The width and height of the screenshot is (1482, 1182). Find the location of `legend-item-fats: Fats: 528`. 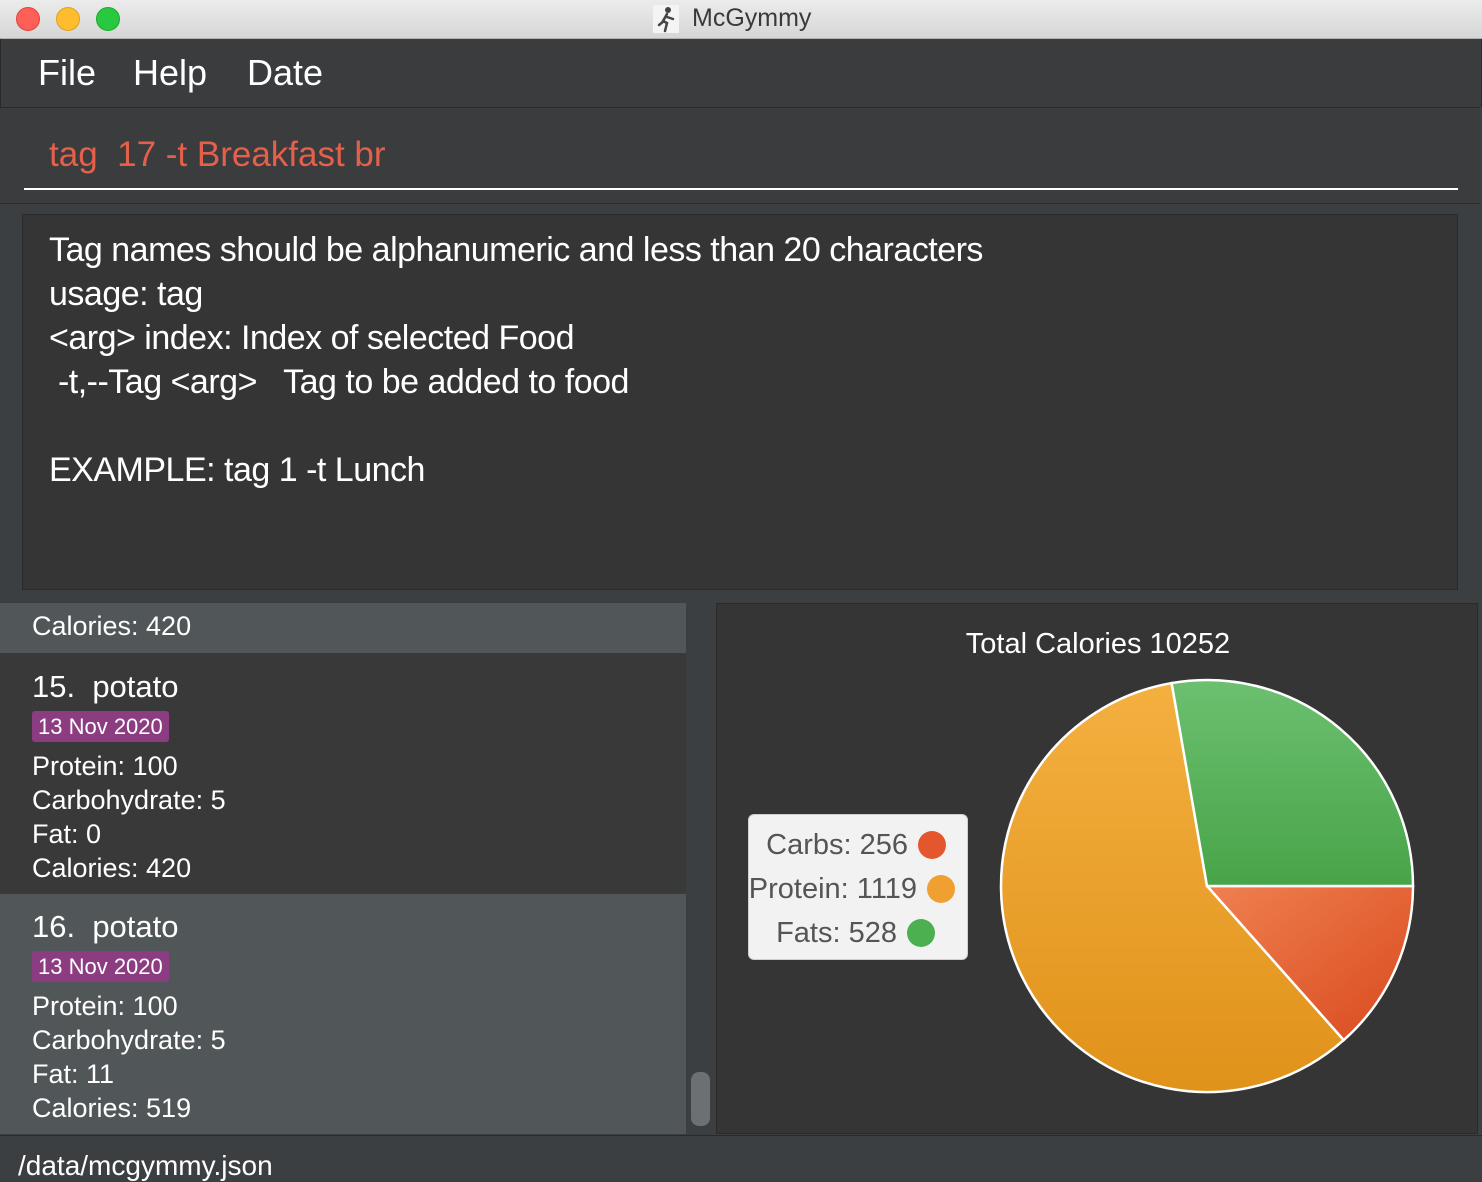

legend-item-fats: Fats: 528 is located at coordinates (855, 933).